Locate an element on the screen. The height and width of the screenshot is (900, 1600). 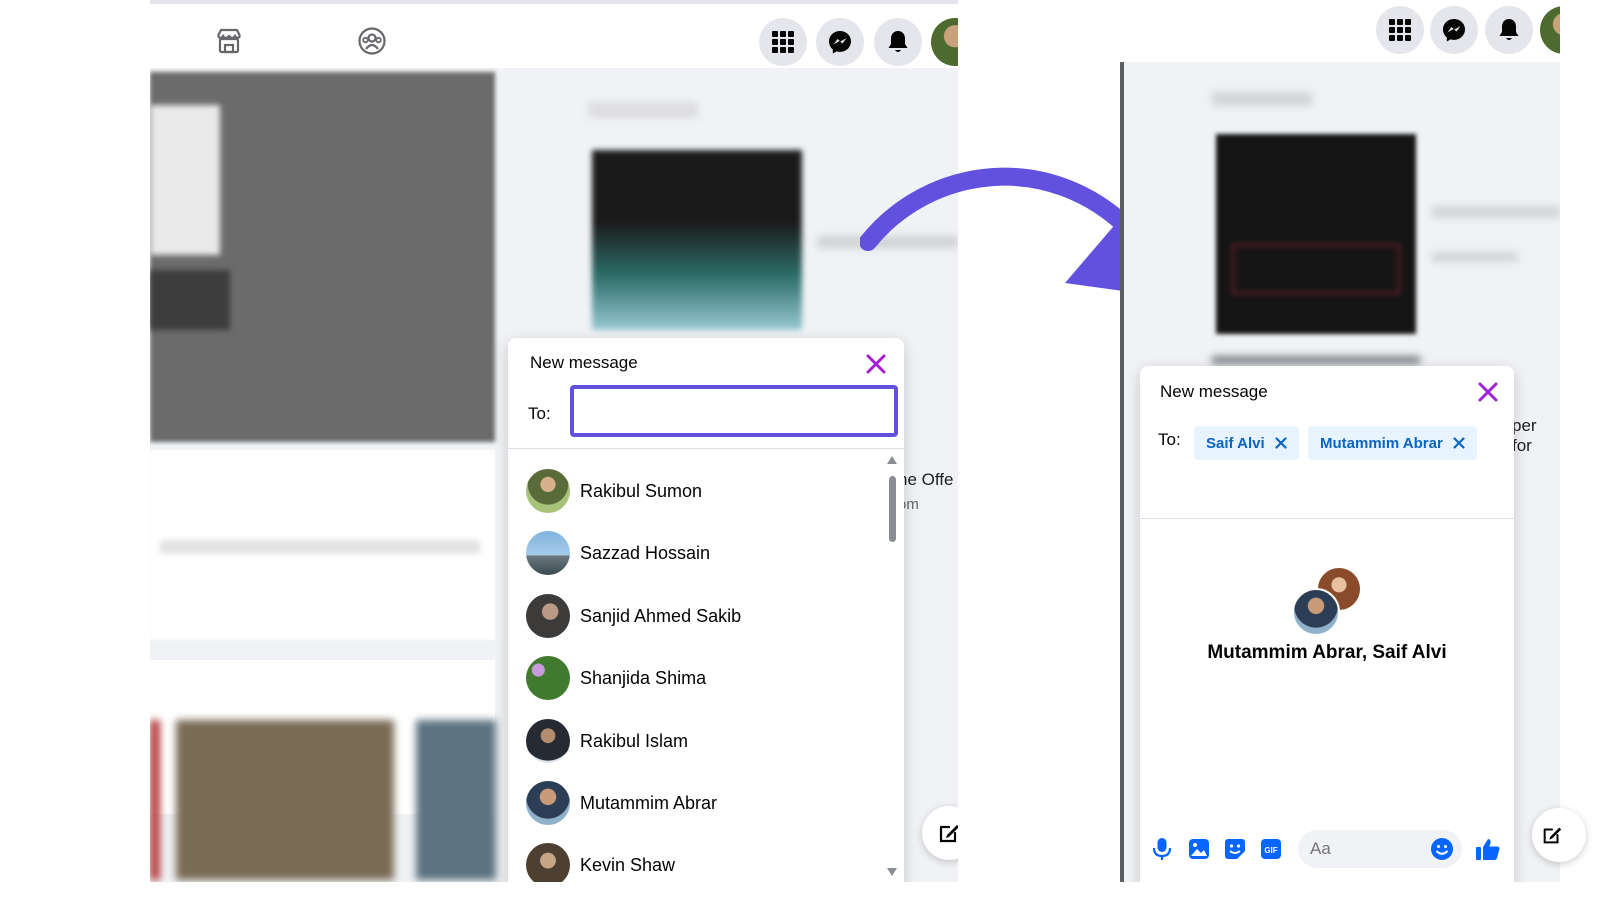
recipient-chip-label: Mutammim Abrar is located at coordinates (1381, 443).